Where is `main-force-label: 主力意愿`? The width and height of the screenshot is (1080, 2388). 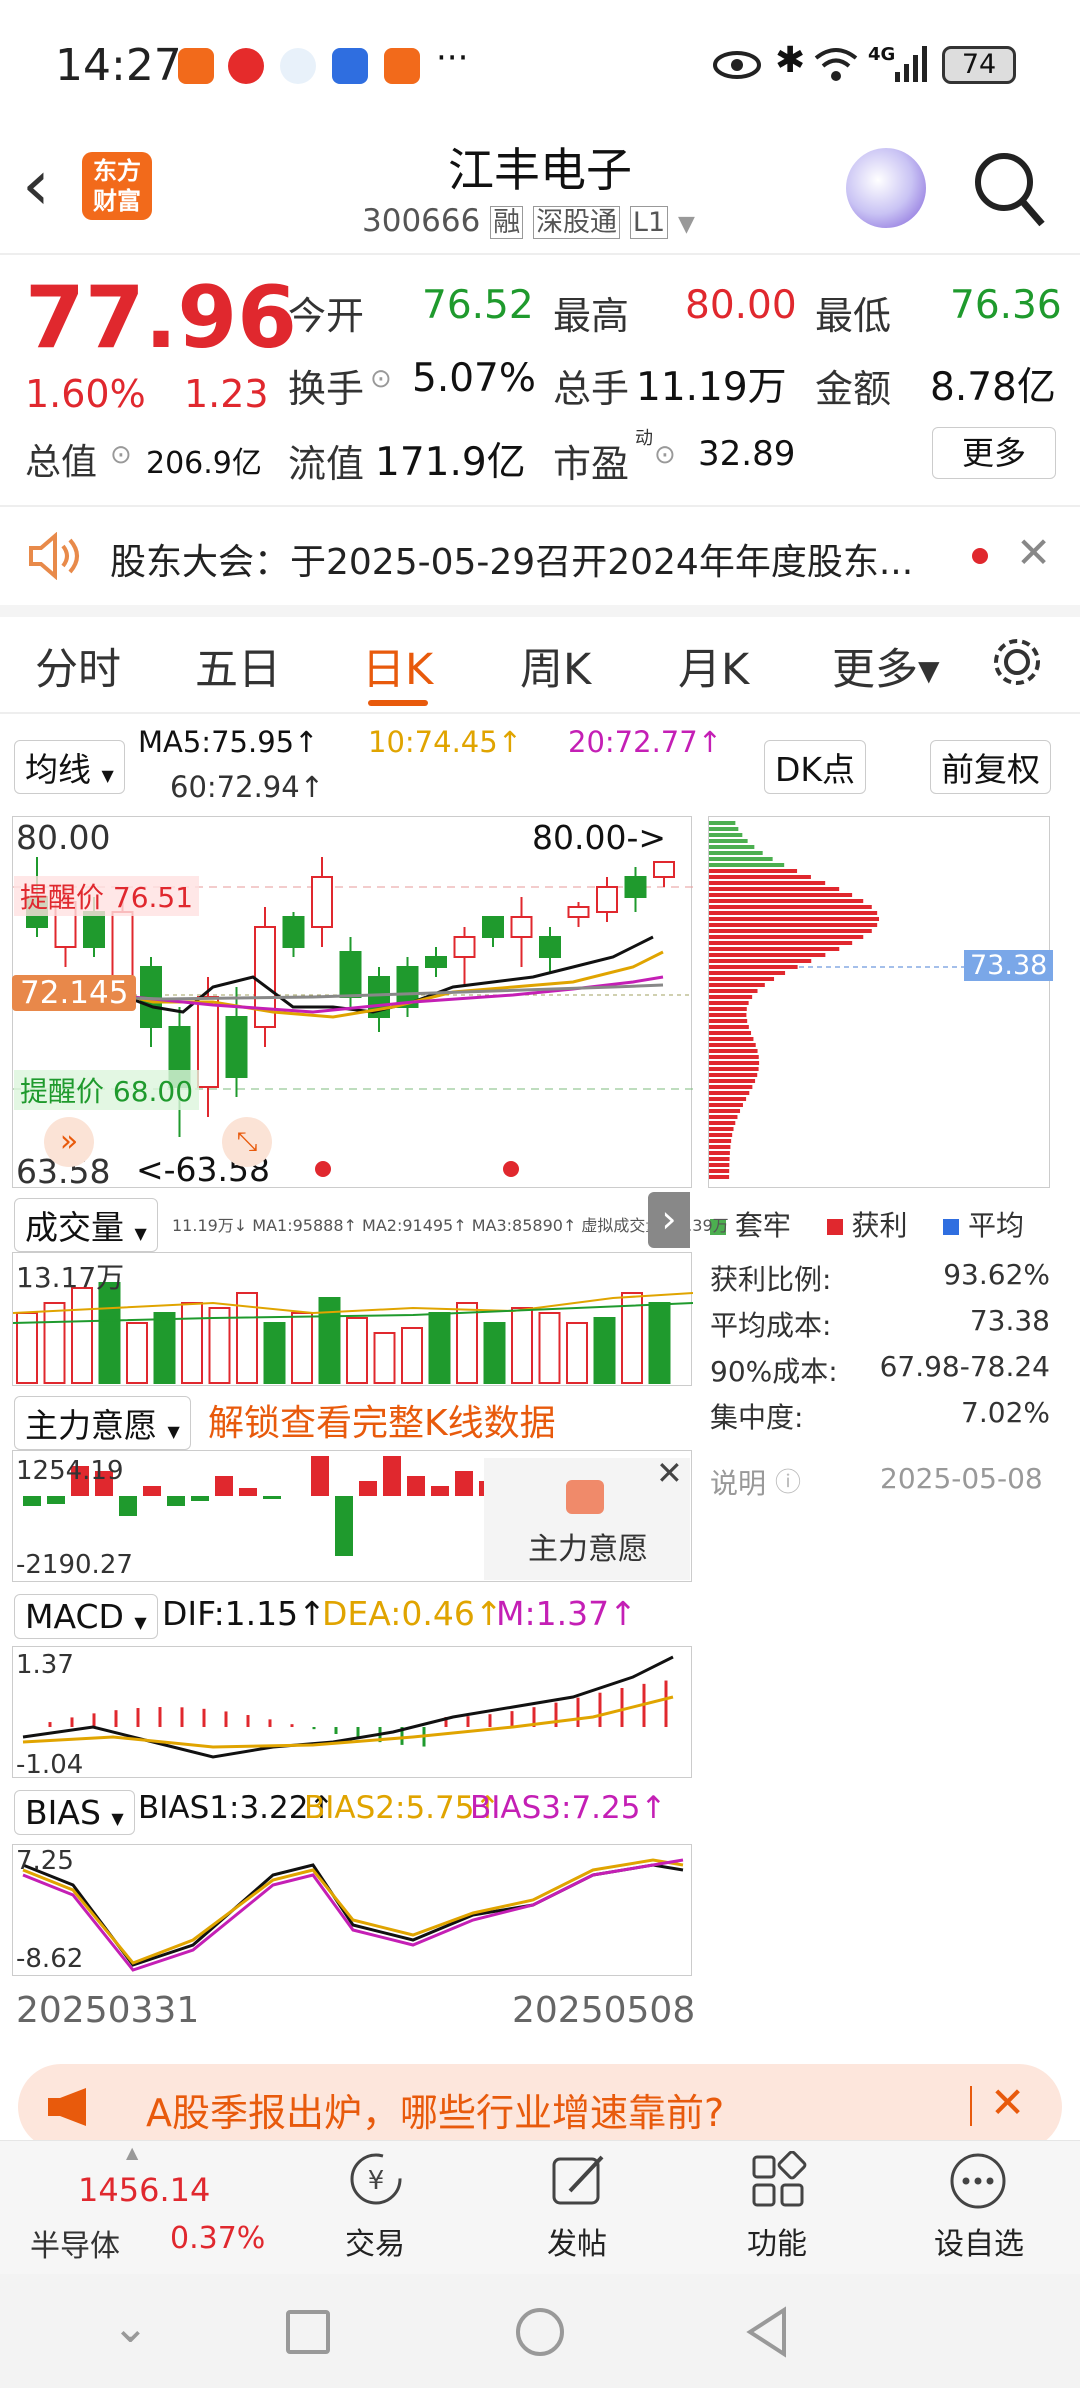 main-force-label: 主力意愿 is located at coordinates (91, 1425).